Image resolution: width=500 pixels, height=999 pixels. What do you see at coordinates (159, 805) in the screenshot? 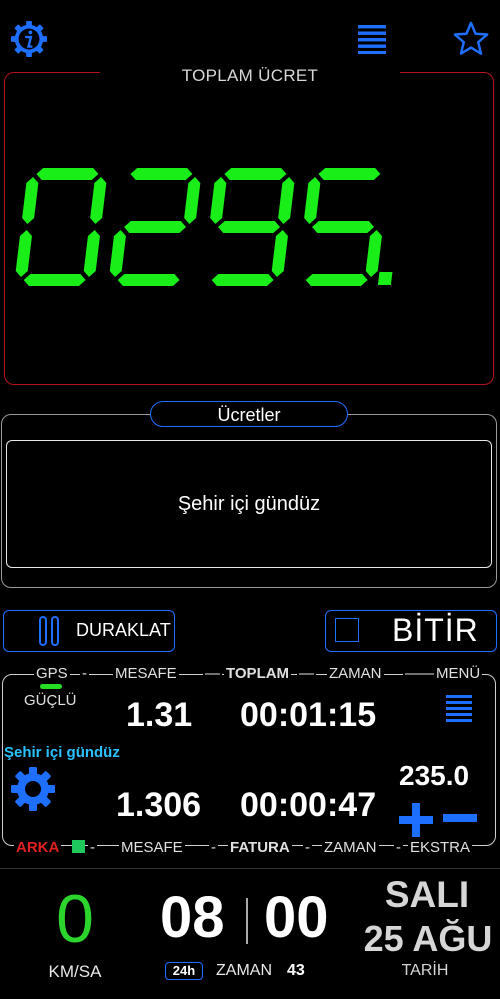
I see `invoice-distance-value: 1.306` at bounding box center [159, 805].